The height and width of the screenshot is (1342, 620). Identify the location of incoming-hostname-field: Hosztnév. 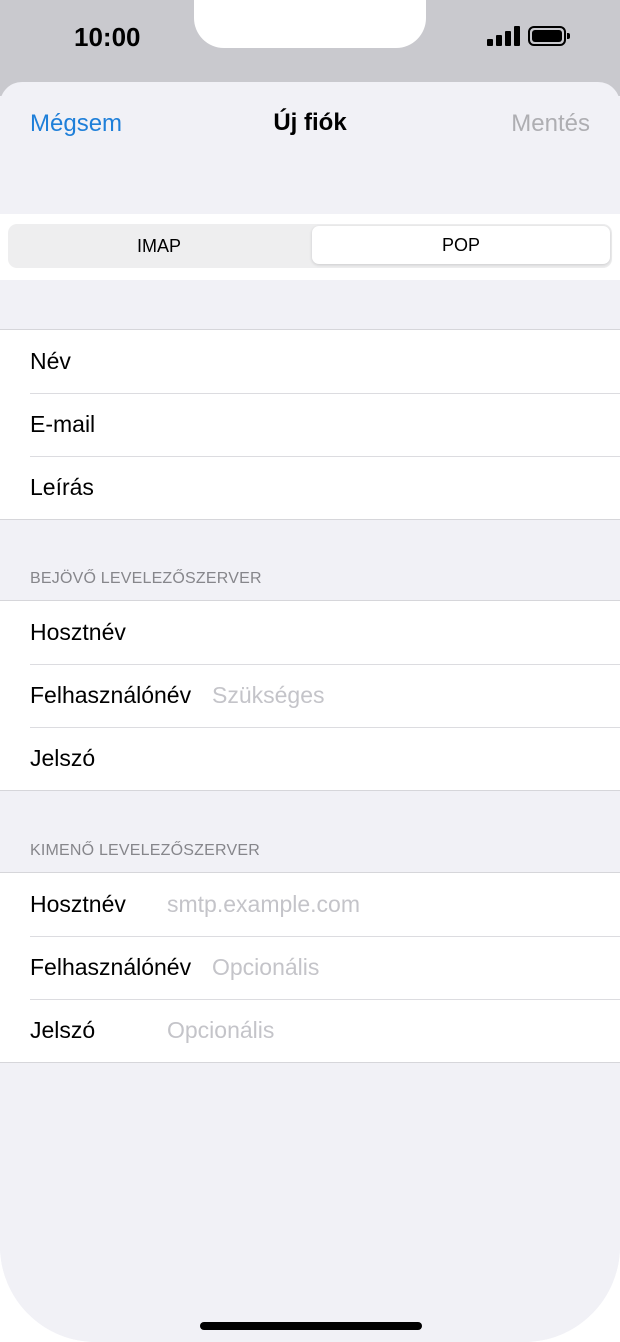
(310, 632).